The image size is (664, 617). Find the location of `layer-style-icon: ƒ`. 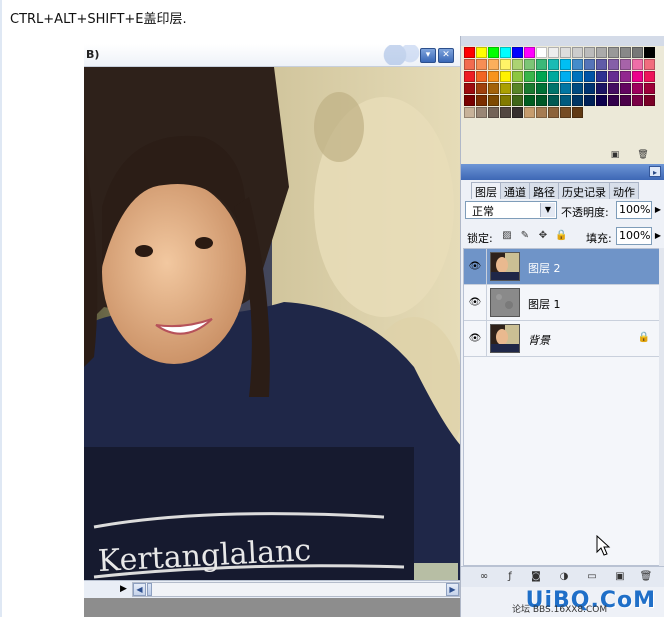

layer-style-icon: ƒ is located at coordinates (510, 577).